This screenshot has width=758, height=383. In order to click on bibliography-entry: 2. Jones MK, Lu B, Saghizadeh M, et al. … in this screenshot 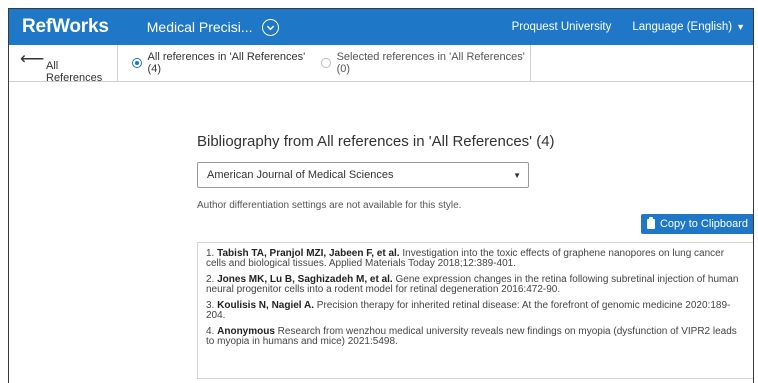, I will do `click(475, 285)`.